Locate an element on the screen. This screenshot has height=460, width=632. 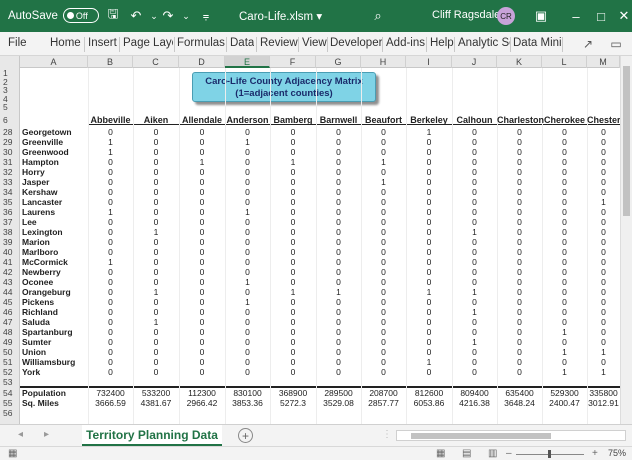
zoom-slider-thumb is located at coordinates (549, 454).